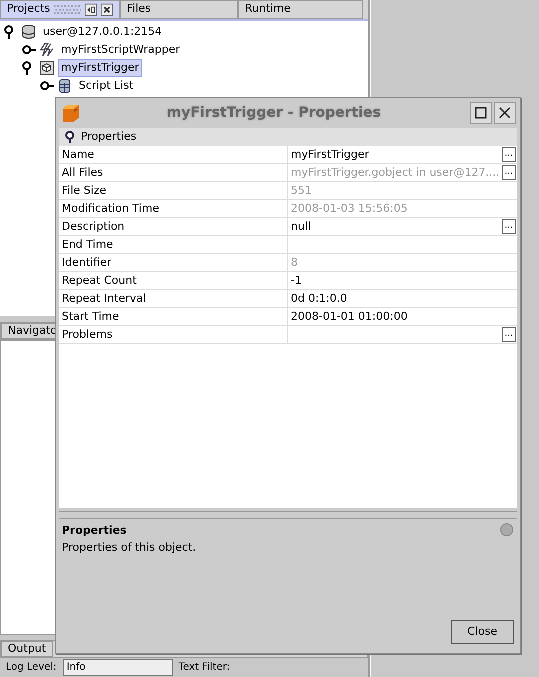  Describe the element at coordinates (29, 32) in the screenshot. I see `database-icon` at that location.